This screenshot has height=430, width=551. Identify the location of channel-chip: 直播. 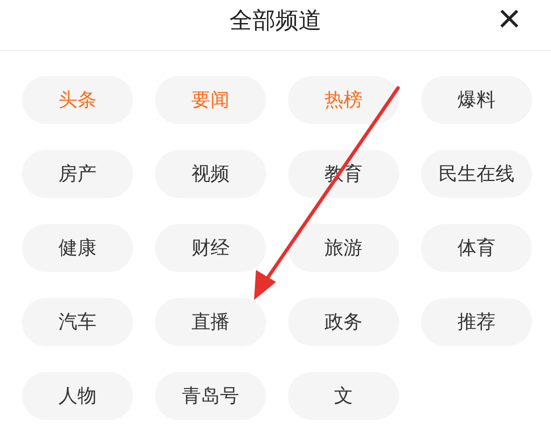
(210, 322).